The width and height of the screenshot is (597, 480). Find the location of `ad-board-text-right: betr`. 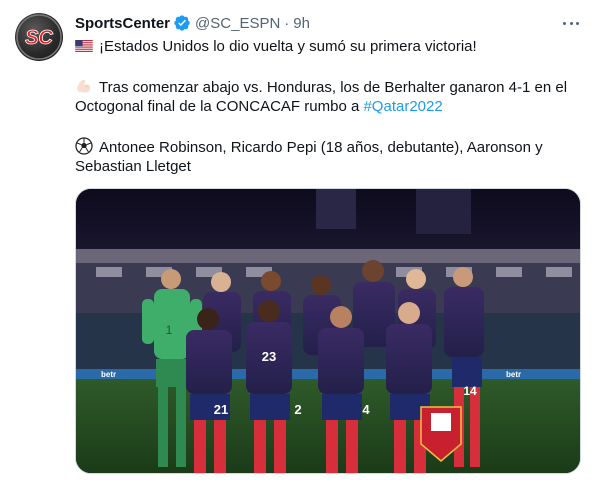

ad-board-text-right: betr is located at coordinates (513, 374).